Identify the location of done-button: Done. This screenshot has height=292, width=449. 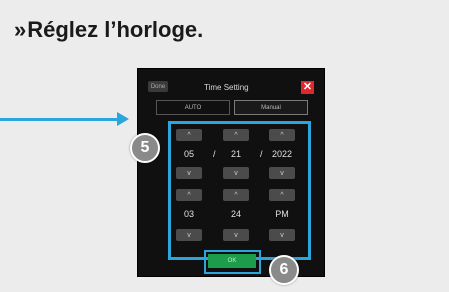
(158, 86).